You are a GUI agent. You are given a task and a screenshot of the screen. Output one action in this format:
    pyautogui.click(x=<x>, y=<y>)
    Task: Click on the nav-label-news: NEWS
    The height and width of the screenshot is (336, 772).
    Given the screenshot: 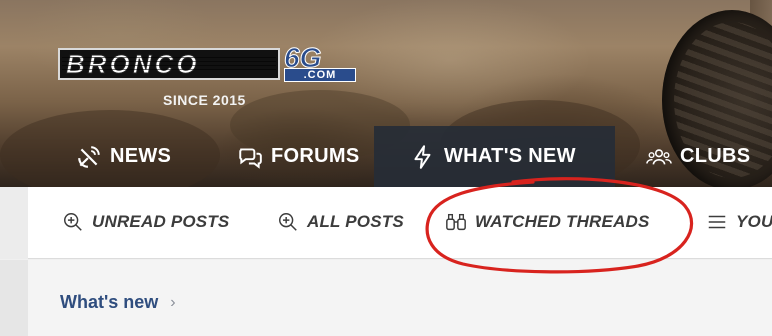 What is the action you would take?
    pyautogui.click(x=141, y=156)
    